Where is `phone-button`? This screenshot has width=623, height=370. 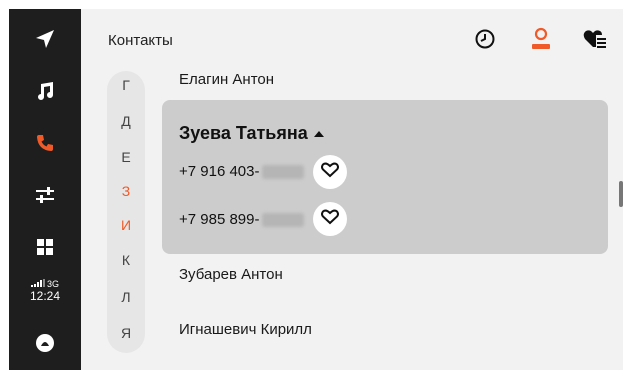
phone-button is located at coordinates (45, 145).